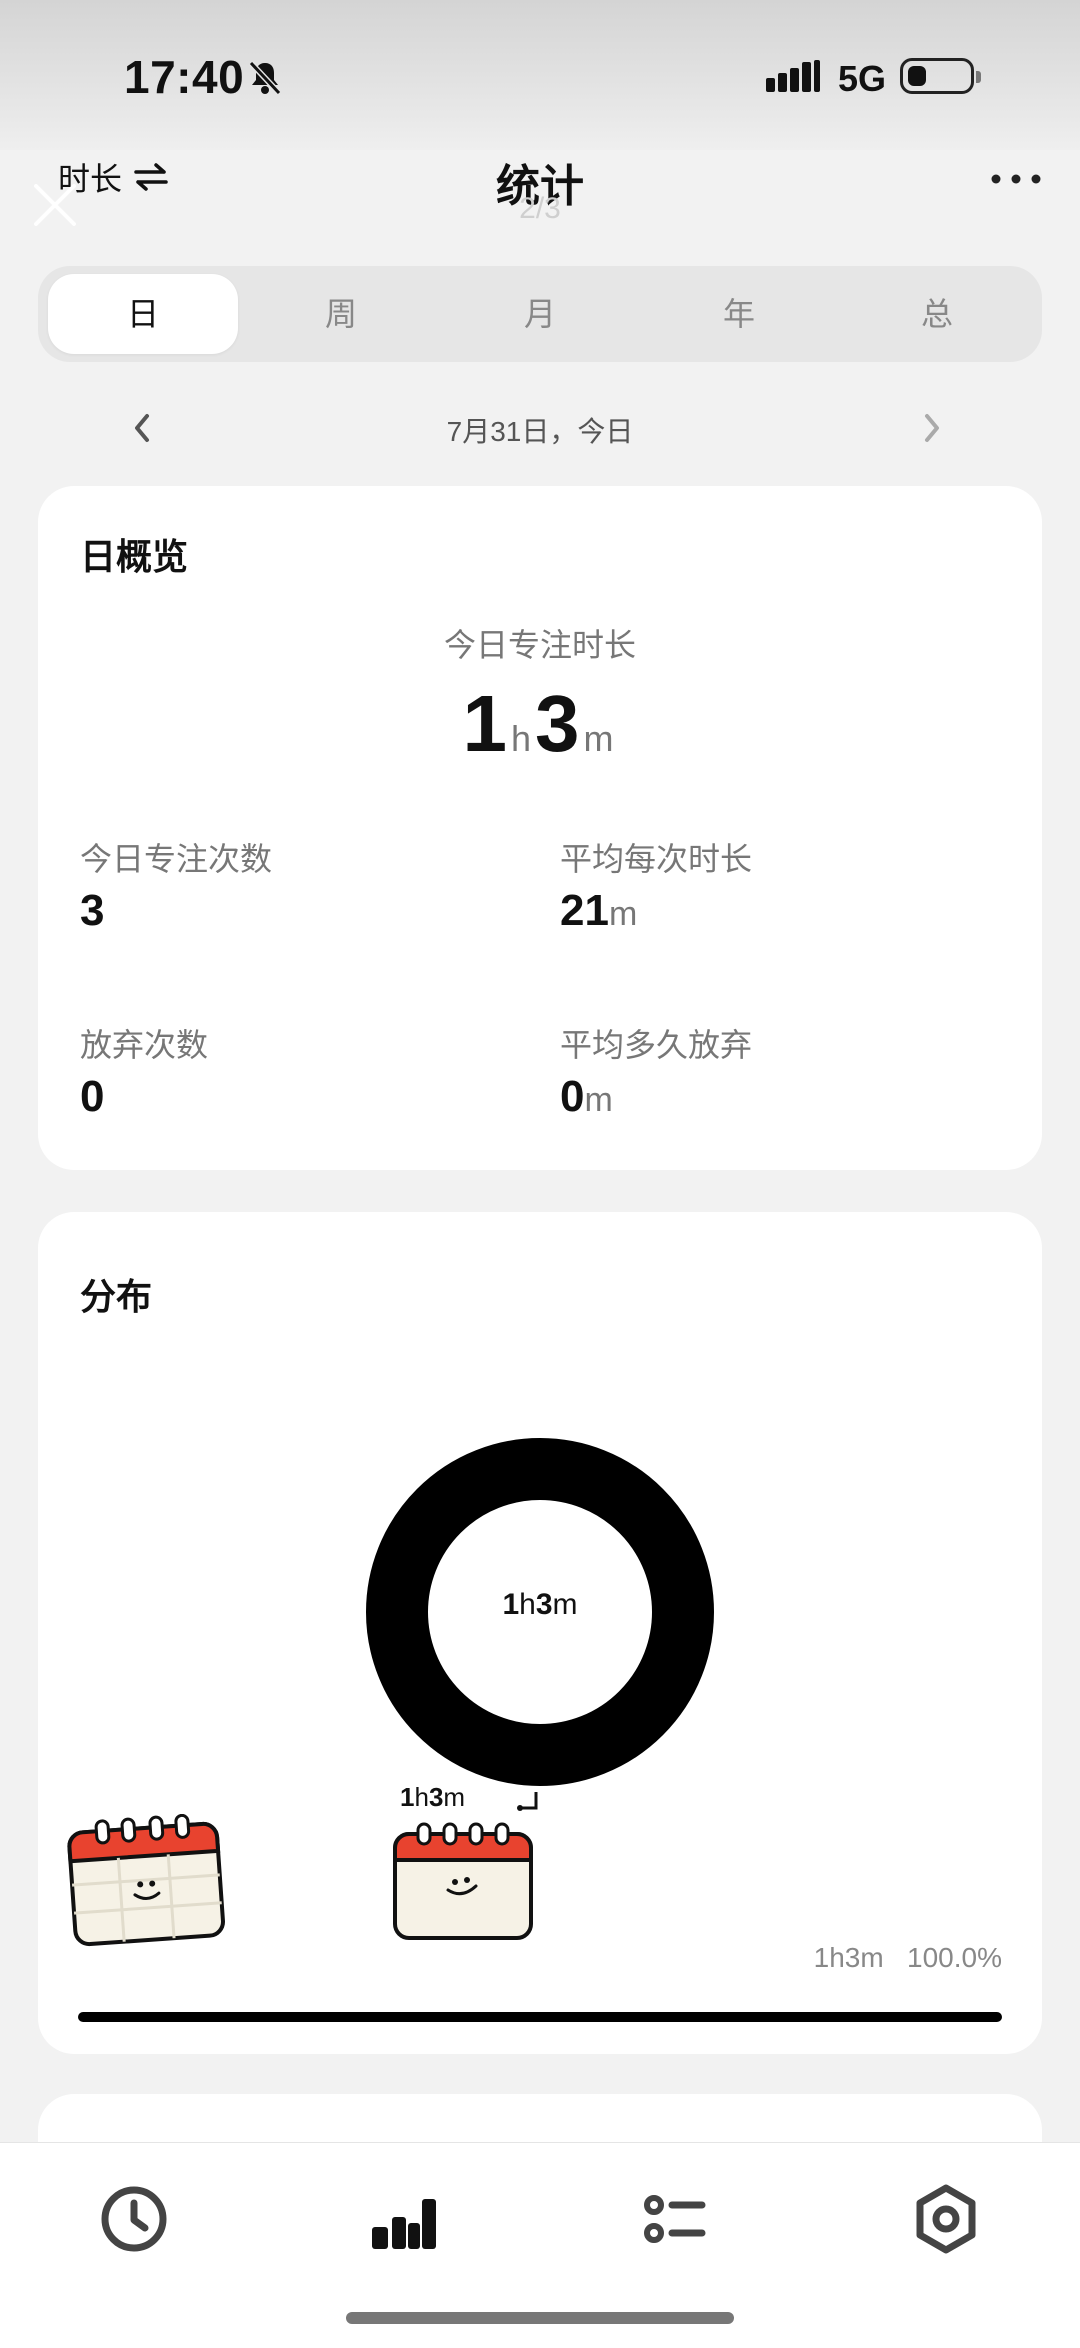 This screenshot has height=2348, width=1080. What do you see at coordinates (527, 1801) in the screenshot?
I see `return-icon` at bounding box center [527, 1801].